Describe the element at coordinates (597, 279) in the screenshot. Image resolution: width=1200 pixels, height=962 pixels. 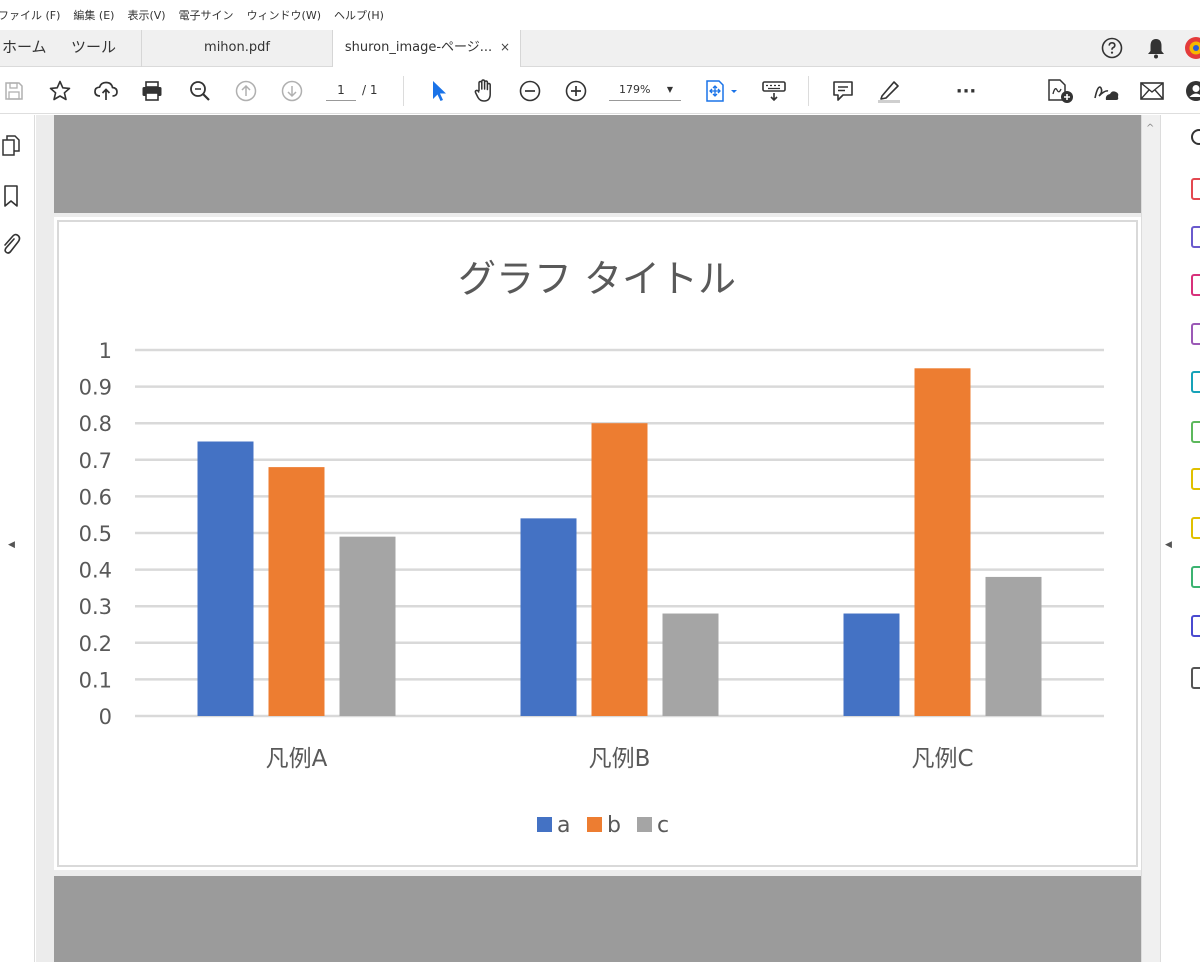
I see `chart-title: グラフ タイトル` at that location.